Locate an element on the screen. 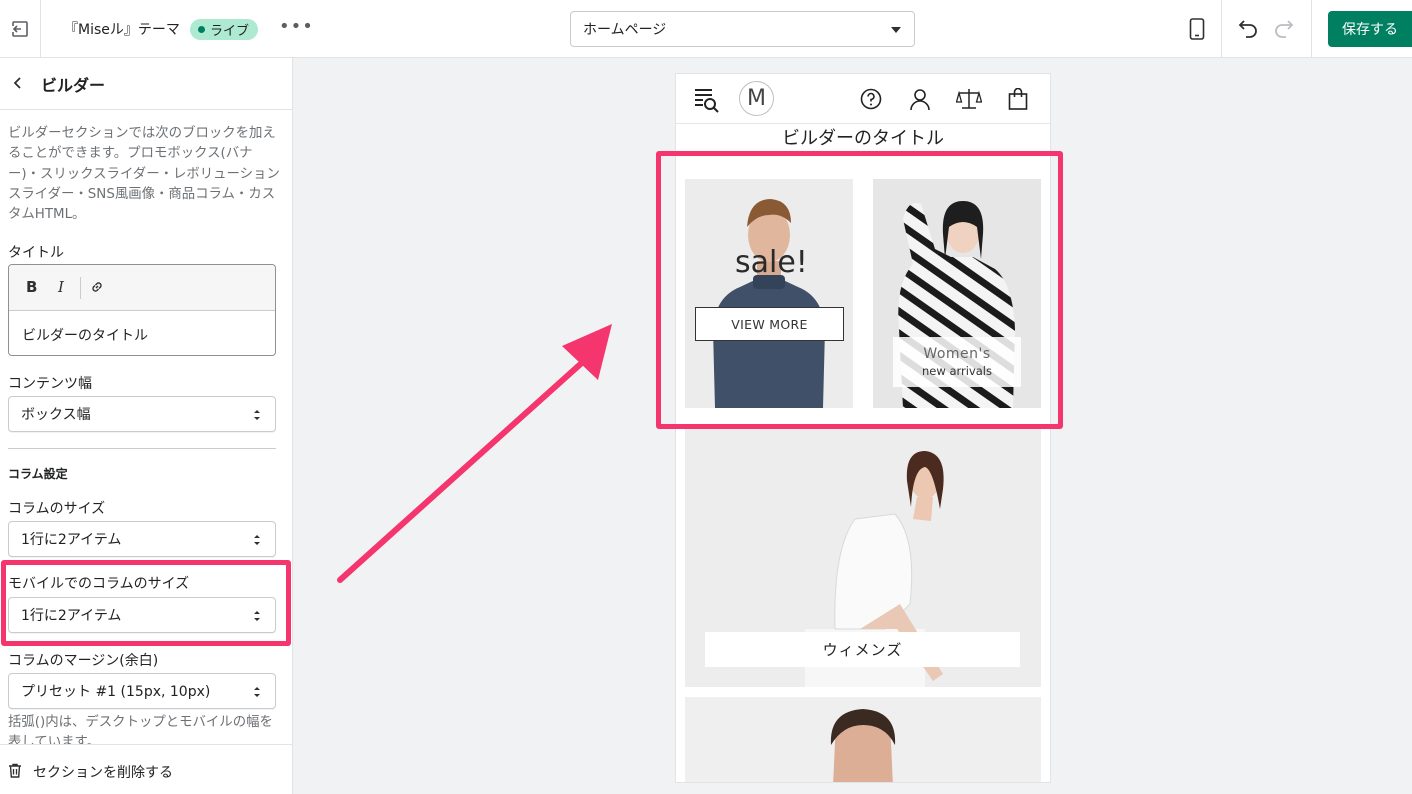 Image resolution: width=1412 pixels, height=794 pixels. promo-tile-men is located at coordinates (863, 739).